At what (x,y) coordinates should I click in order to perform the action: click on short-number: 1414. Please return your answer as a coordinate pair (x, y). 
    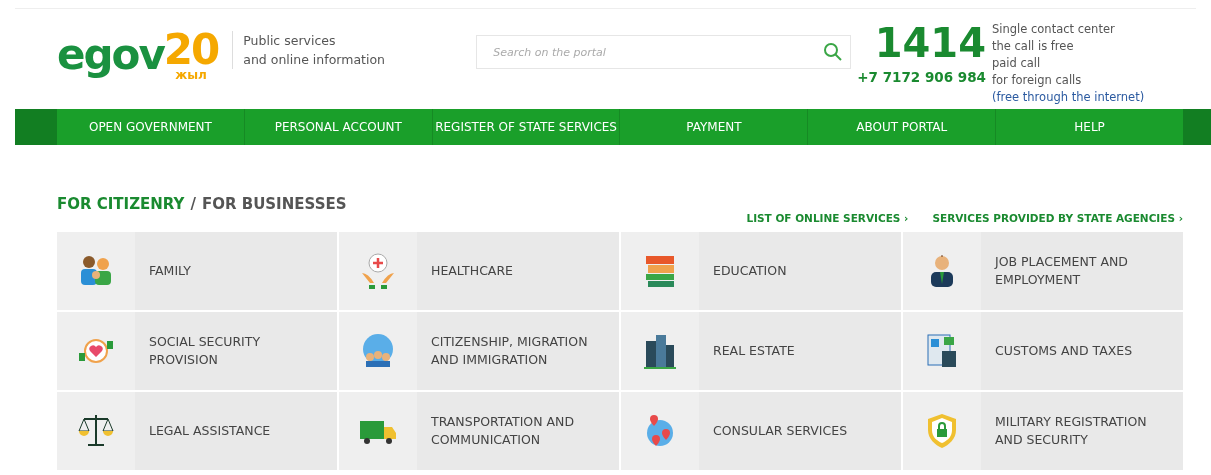
    Looking at the image, I should click on (930, 43).